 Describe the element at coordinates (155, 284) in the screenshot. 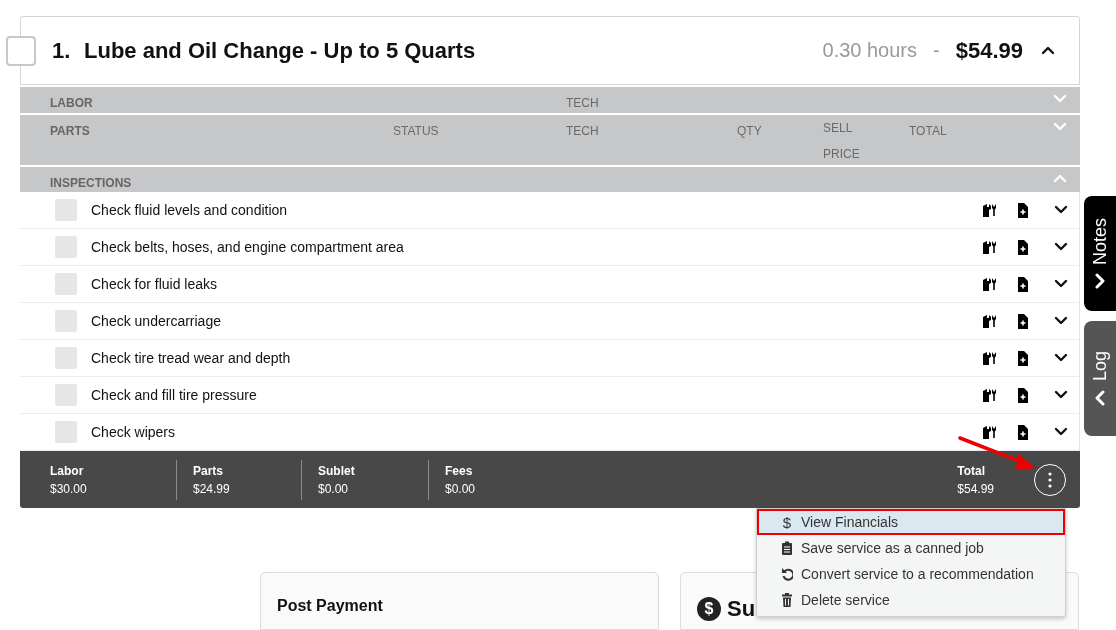

I see `inspection-label: Check for fluid leaks` at that location.